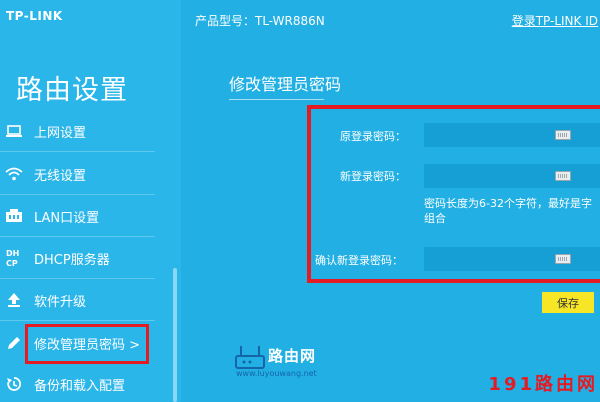  I want to click on sidebar-item-label: 备份和载入配置, so click(80, 386).